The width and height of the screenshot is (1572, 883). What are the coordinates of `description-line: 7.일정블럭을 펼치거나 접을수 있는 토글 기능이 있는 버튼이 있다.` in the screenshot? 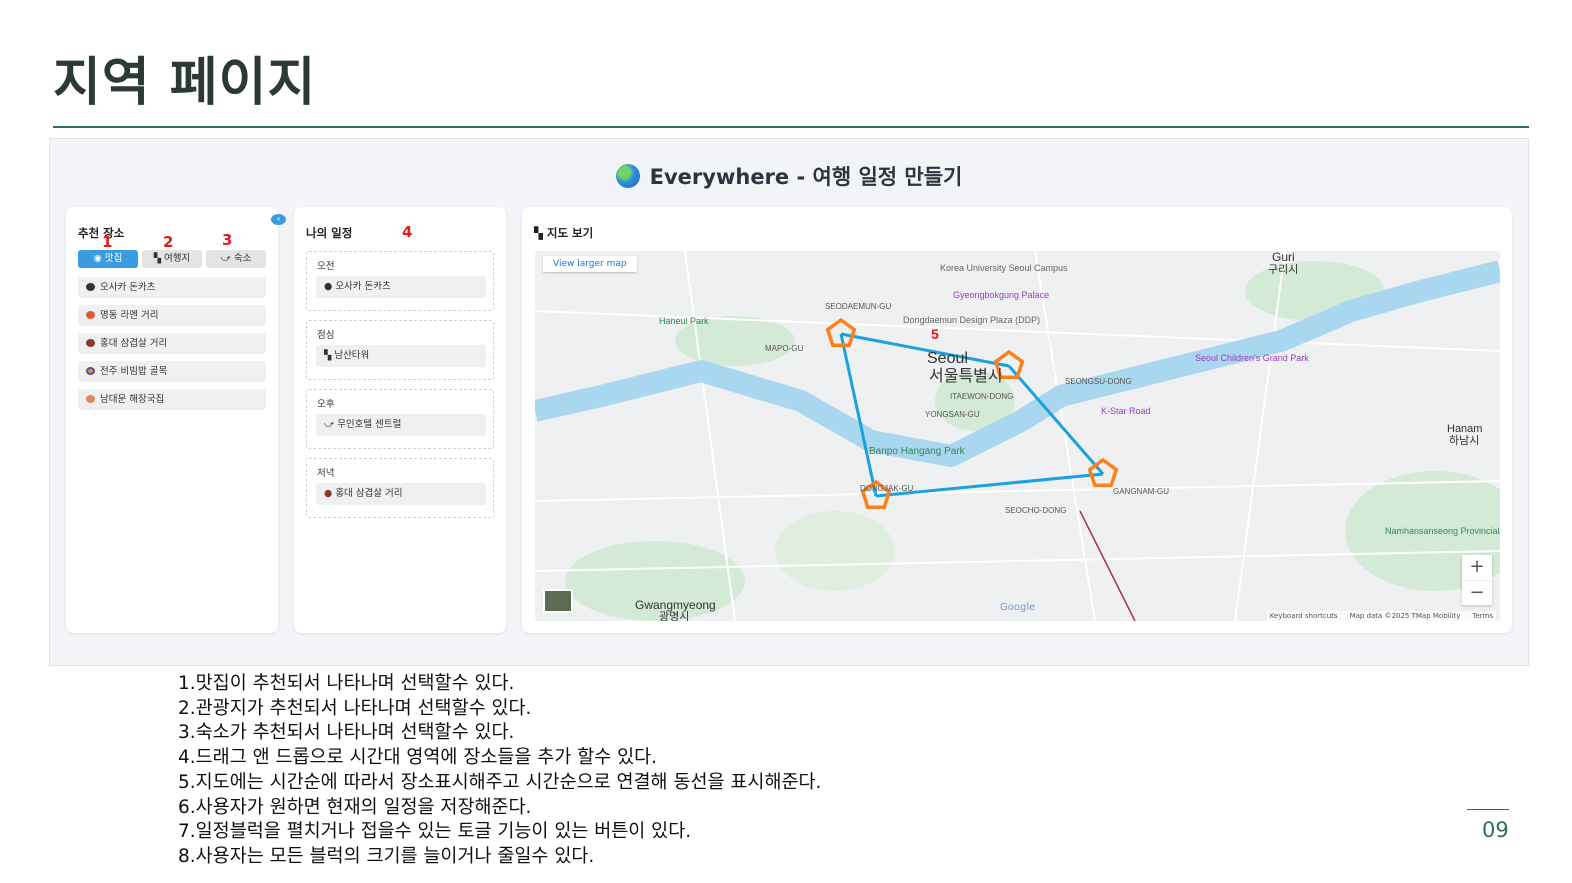 It's located at (435, 832).